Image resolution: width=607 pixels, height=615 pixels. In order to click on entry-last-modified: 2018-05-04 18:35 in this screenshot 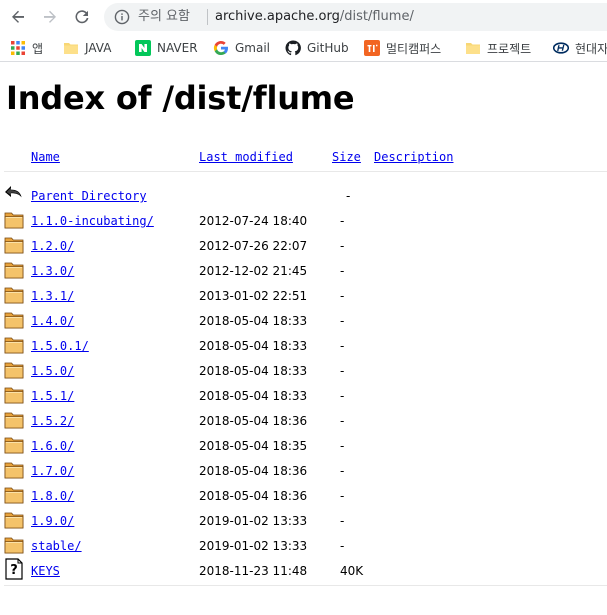, I will do `click(253, 446)`.